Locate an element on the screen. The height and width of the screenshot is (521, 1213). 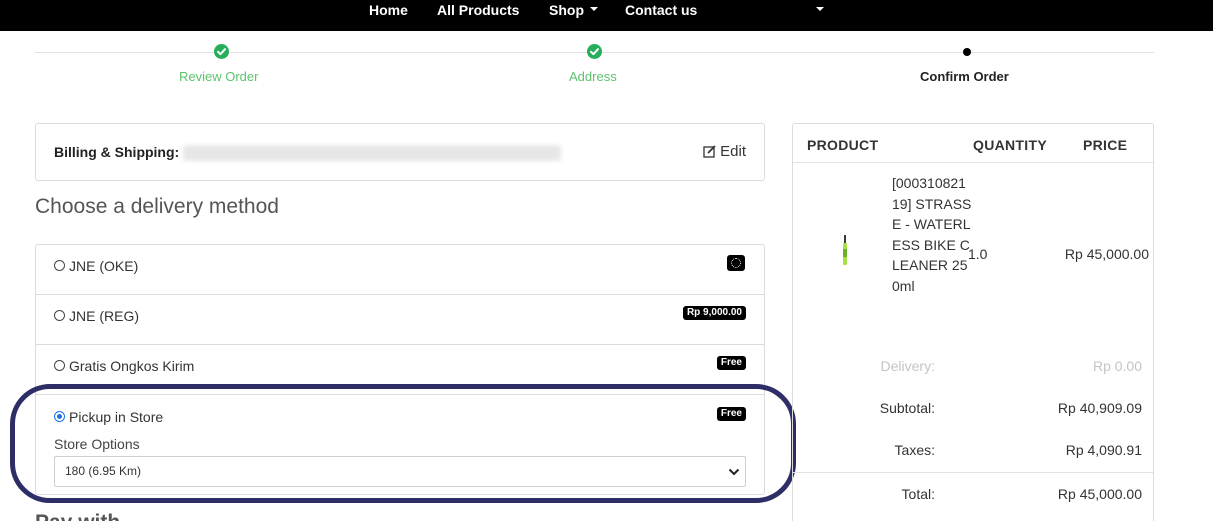
delivery-option-jne-reg: JNE (REG) Rp 9,000.00 is located at coordinates (400, 320).